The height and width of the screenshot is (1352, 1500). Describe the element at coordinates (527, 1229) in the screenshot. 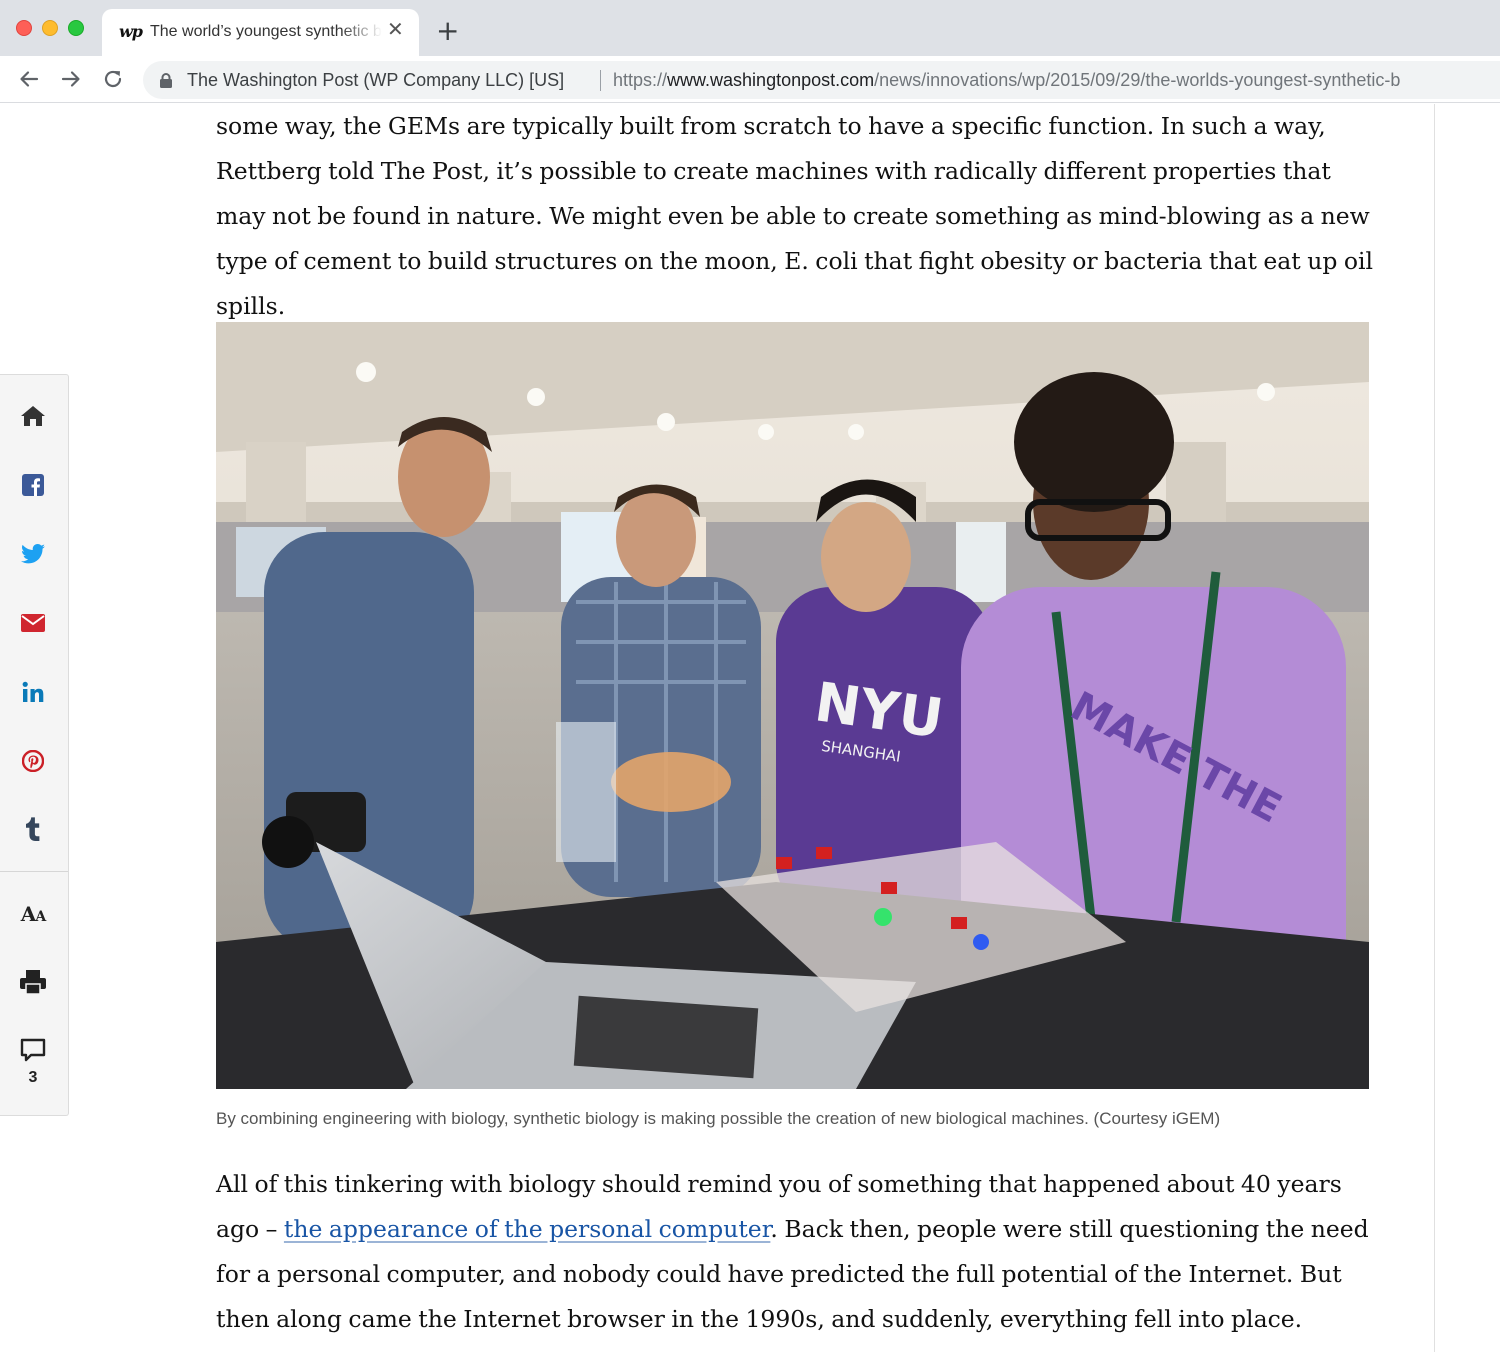

I see `personal-computer-link: the appearance of the personal computer` at that location.